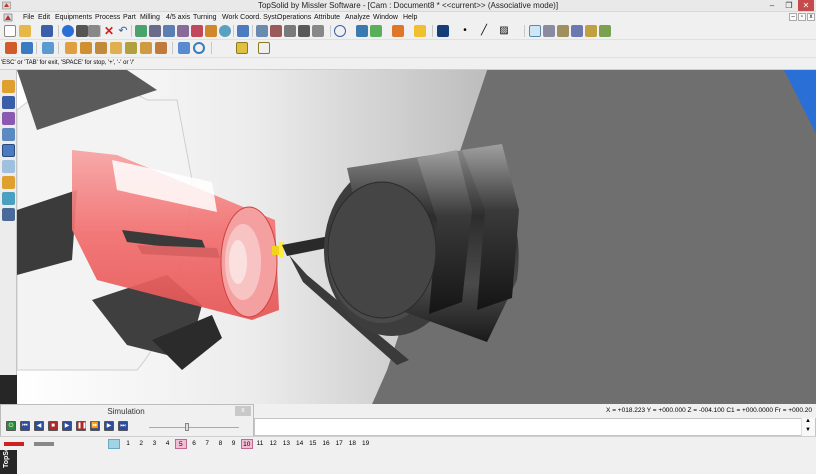  What do you see at coordinates (808, 430) in the screenshot?
I see `scroll-down-icon: ▼` at bounding box center [808, 430].